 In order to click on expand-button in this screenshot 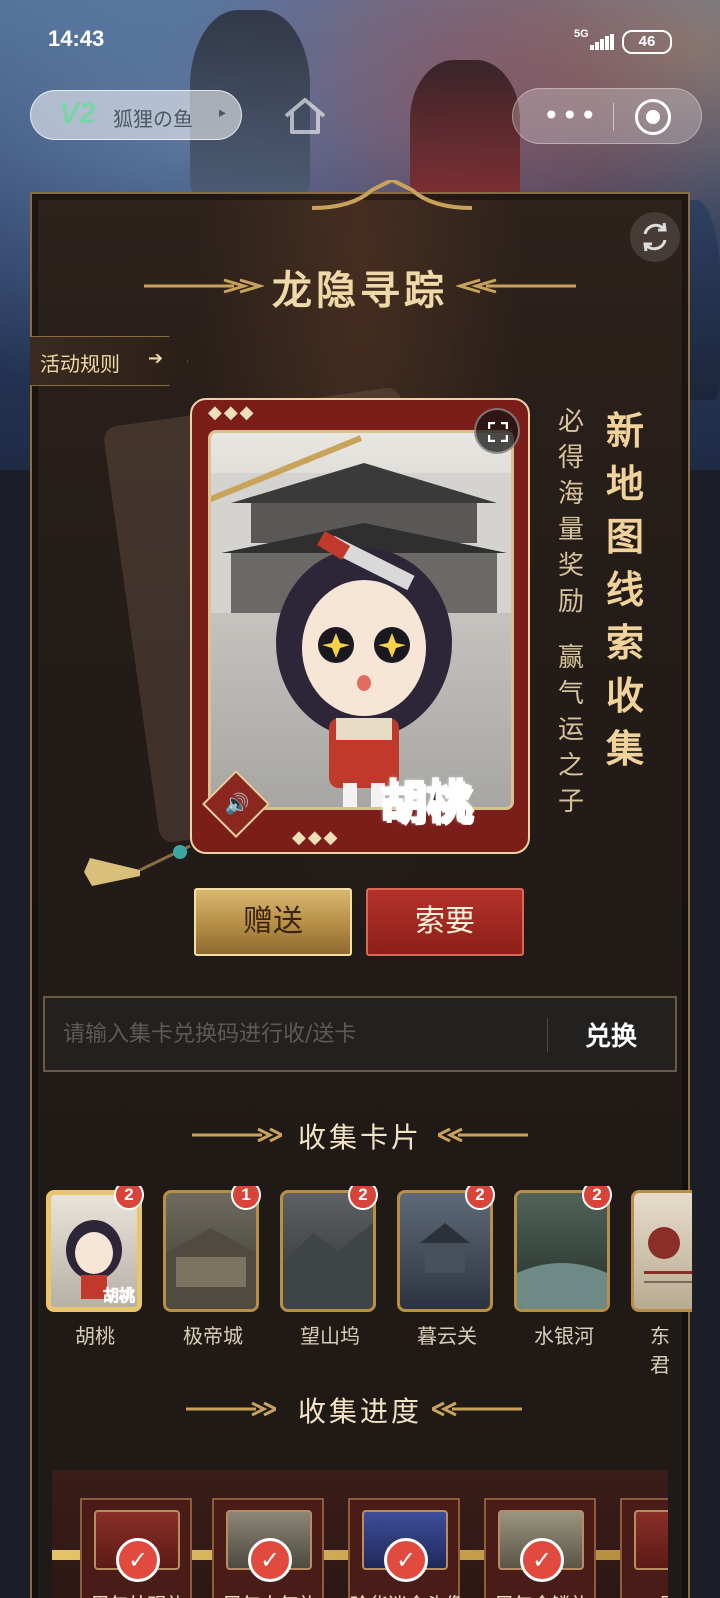, I will do `click(497, 431)`.